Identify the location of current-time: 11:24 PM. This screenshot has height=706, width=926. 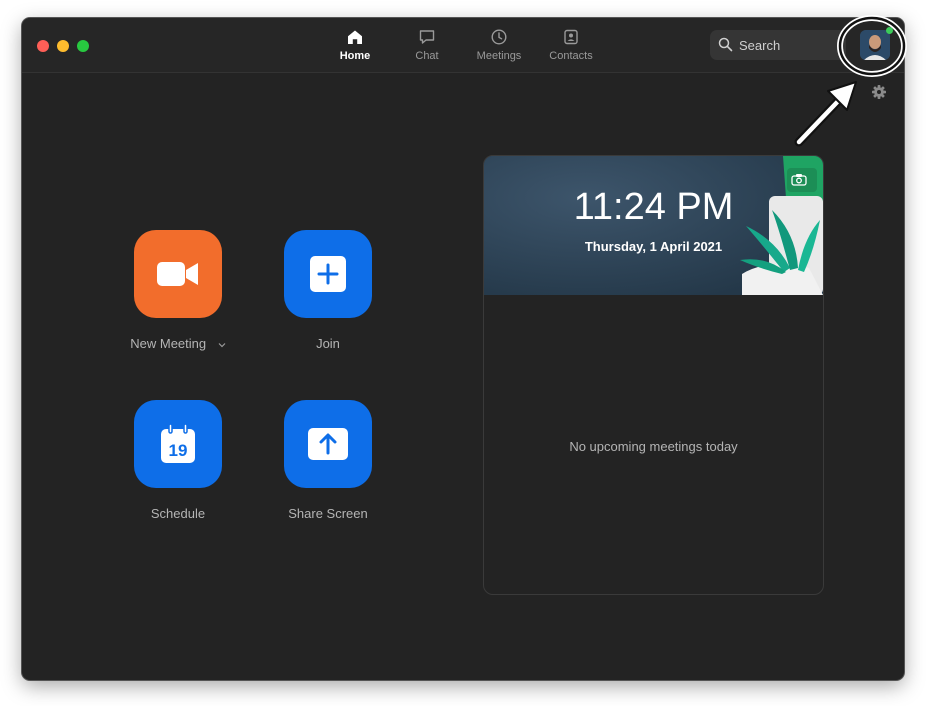
(653, 207).